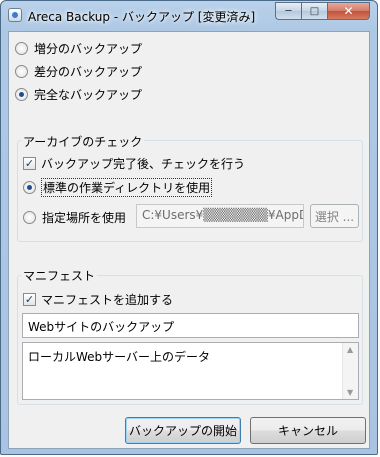 This screenshot has width=380, height=457. I want to click on radio-custom-location: 指定場所を使用, so click(74, 217).